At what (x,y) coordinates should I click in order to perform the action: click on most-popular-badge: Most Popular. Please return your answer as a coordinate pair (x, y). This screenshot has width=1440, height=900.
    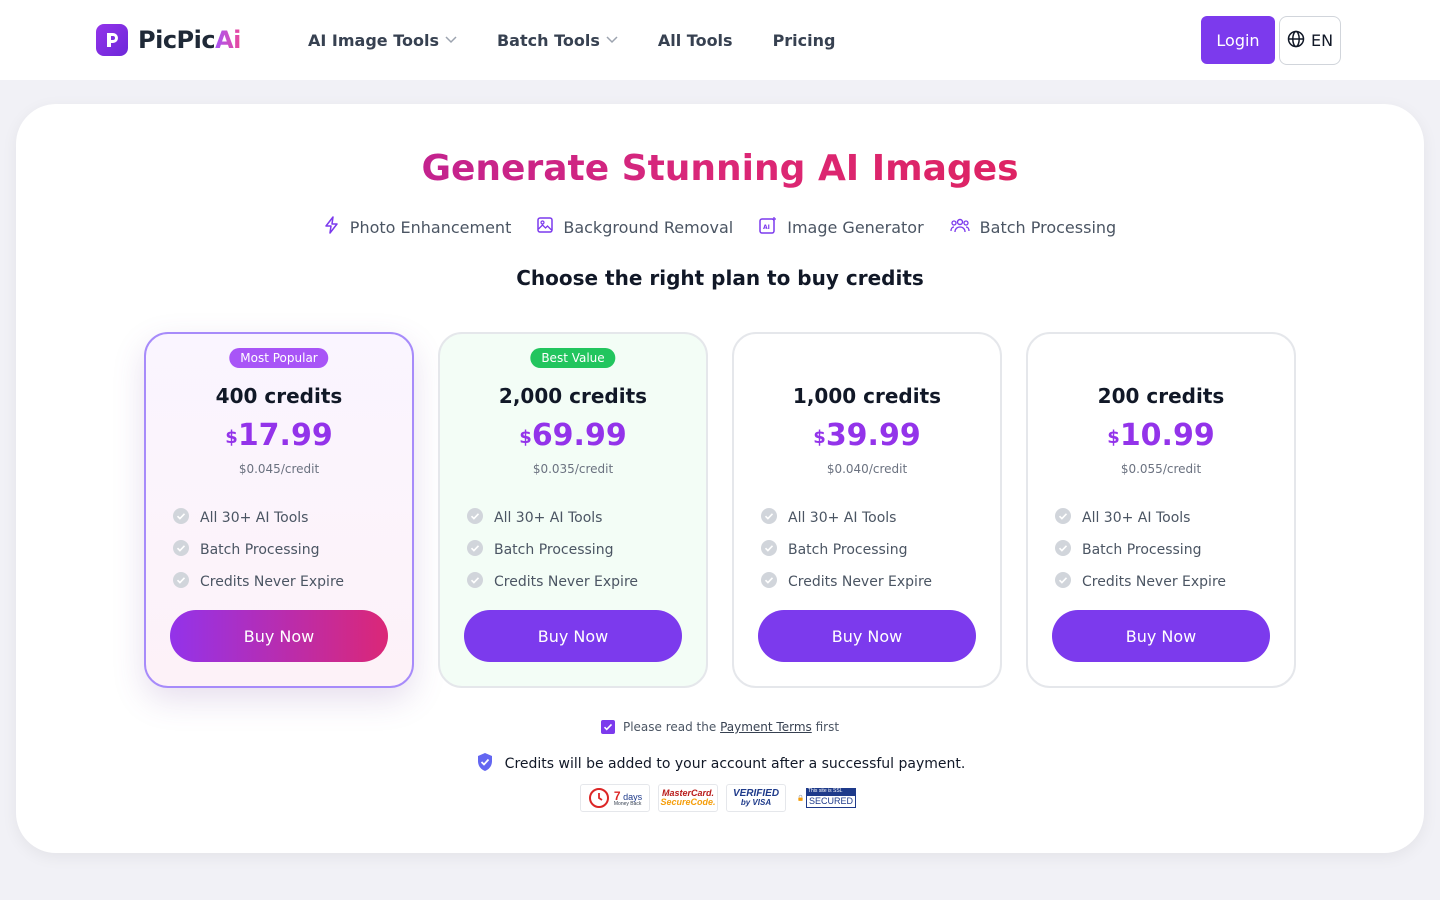
    Looking at the image, I should click on (279, 358).